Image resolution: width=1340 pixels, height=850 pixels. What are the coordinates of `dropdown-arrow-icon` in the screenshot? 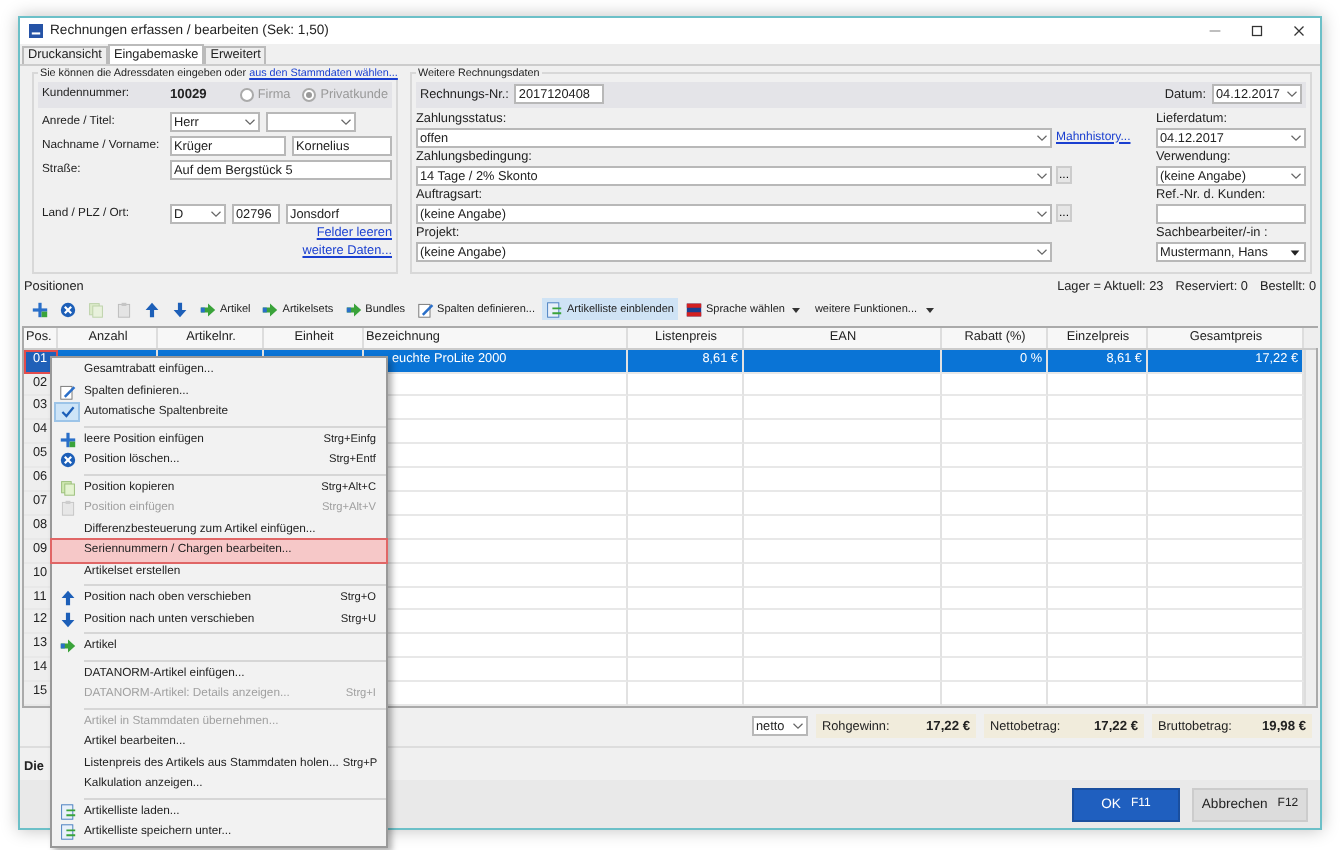 It's located at (1295, 252).